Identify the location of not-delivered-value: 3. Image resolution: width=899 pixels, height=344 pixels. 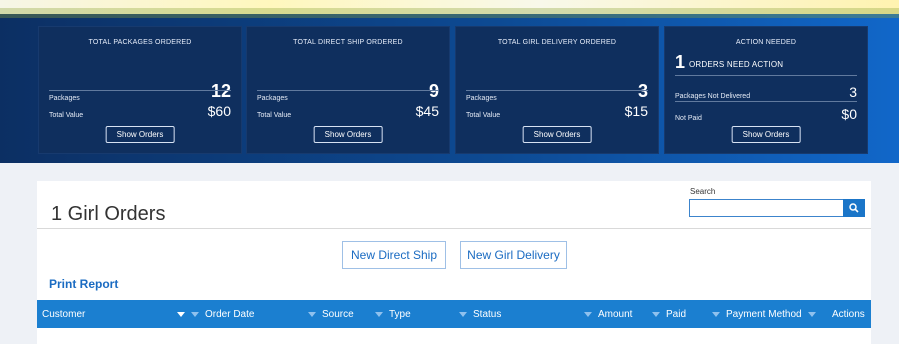
(853, 92).